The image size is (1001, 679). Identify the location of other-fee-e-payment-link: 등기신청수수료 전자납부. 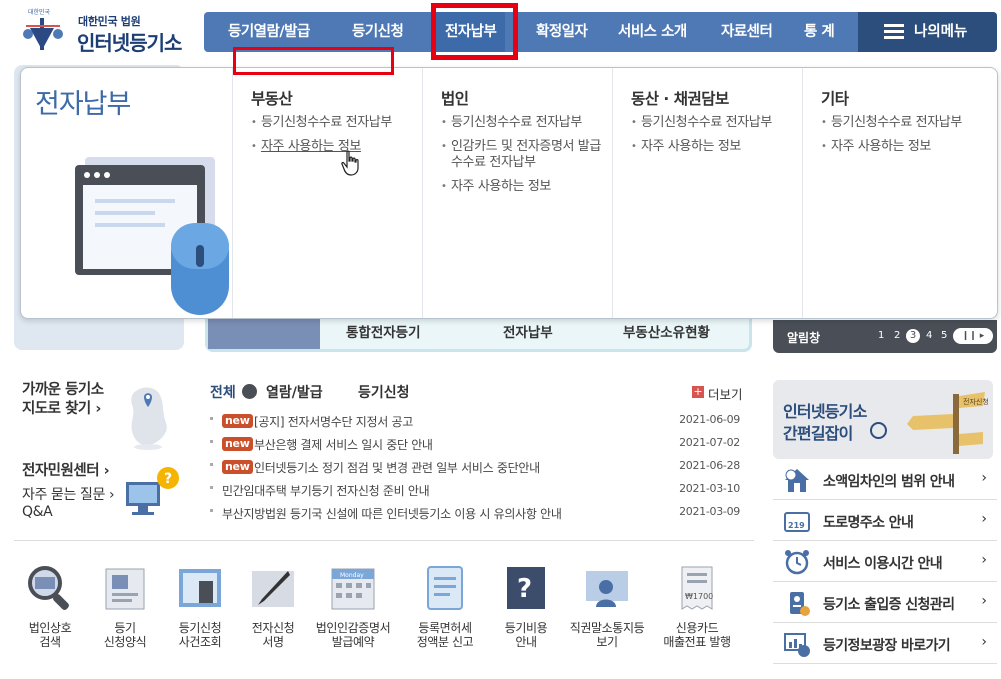
(911, 123).